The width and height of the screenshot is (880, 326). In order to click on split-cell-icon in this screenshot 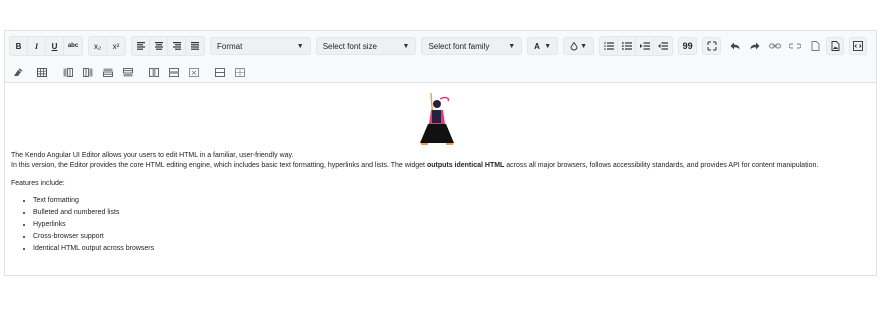, I will do `click(240, 72)`.